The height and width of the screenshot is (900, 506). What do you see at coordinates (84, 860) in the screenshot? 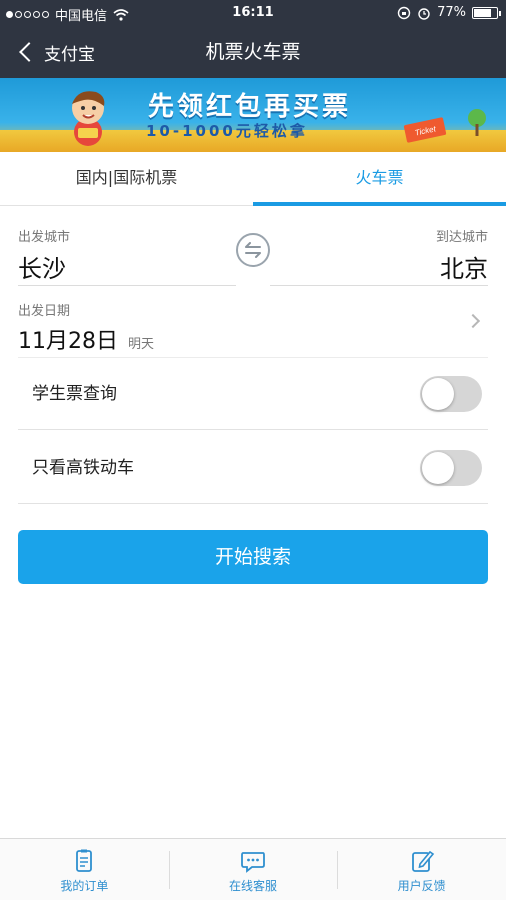
I see `order-list-icon` at bounding box center [84, 860].